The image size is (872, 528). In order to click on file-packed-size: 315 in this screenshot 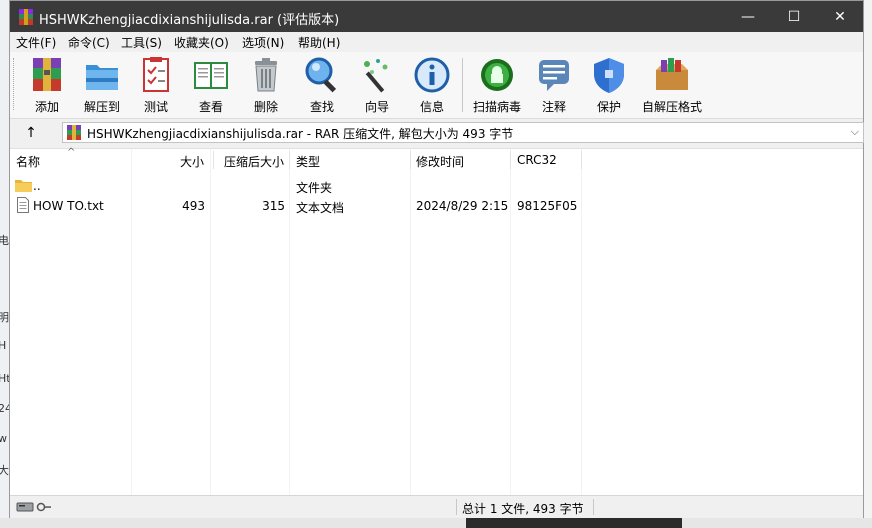, I will do `click(273, 206)`.